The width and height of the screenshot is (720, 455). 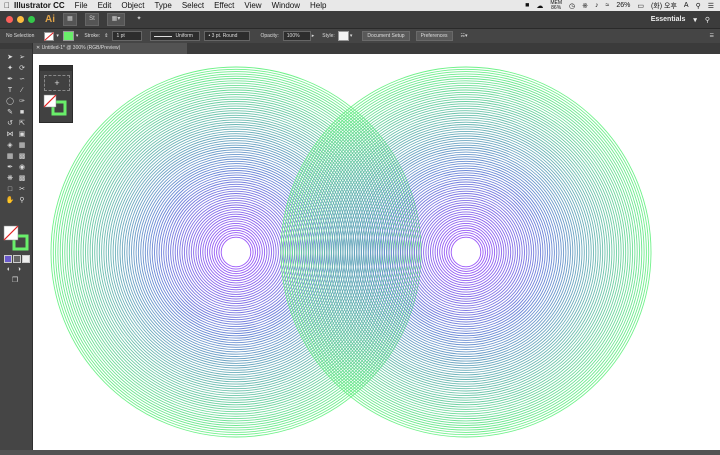 I want to click on menu-help: Help, so click(x=318, y=5).